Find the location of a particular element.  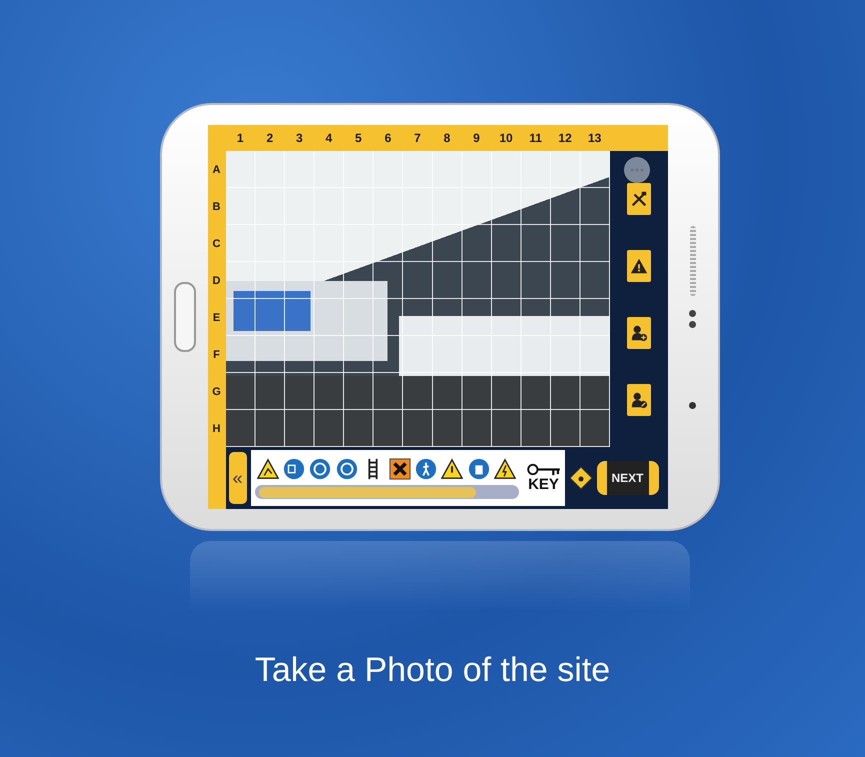

column-label: 12 is located at coordinates (565, 138).